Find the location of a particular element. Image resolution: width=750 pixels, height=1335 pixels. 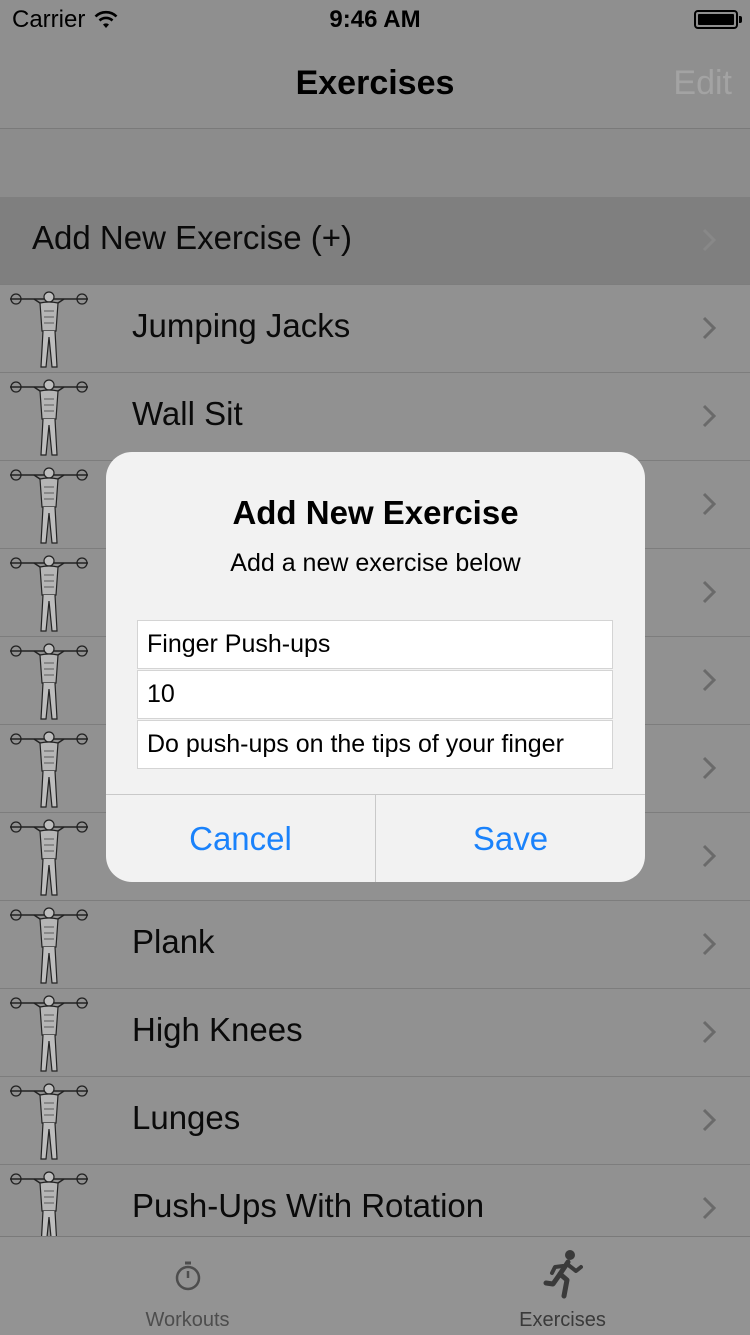

runner-icon is located at coordinates (563, 1274).